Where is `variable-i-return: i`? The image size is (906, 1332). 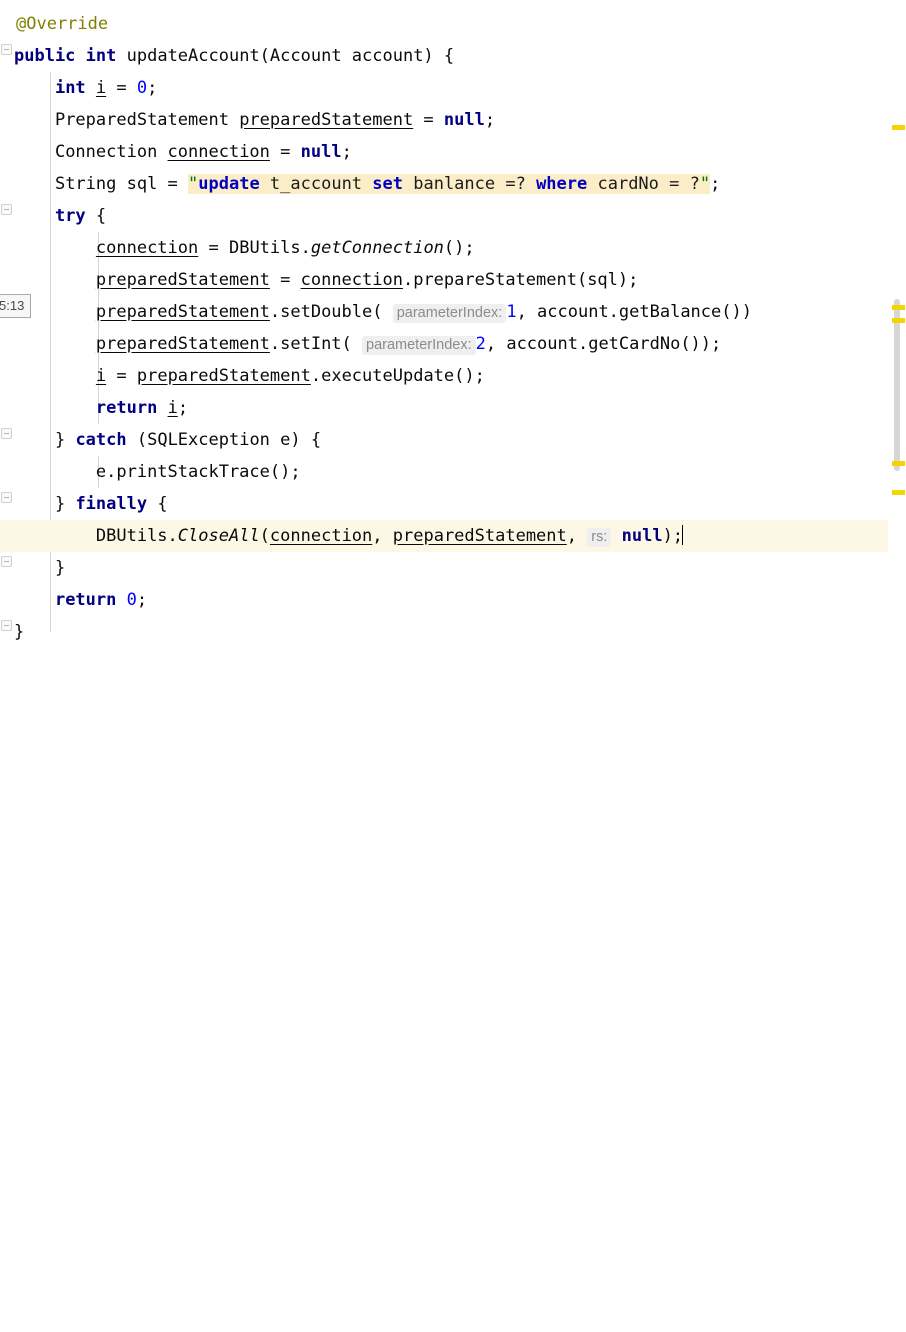
variable-i-return: i is located at coordinates (172, 408).